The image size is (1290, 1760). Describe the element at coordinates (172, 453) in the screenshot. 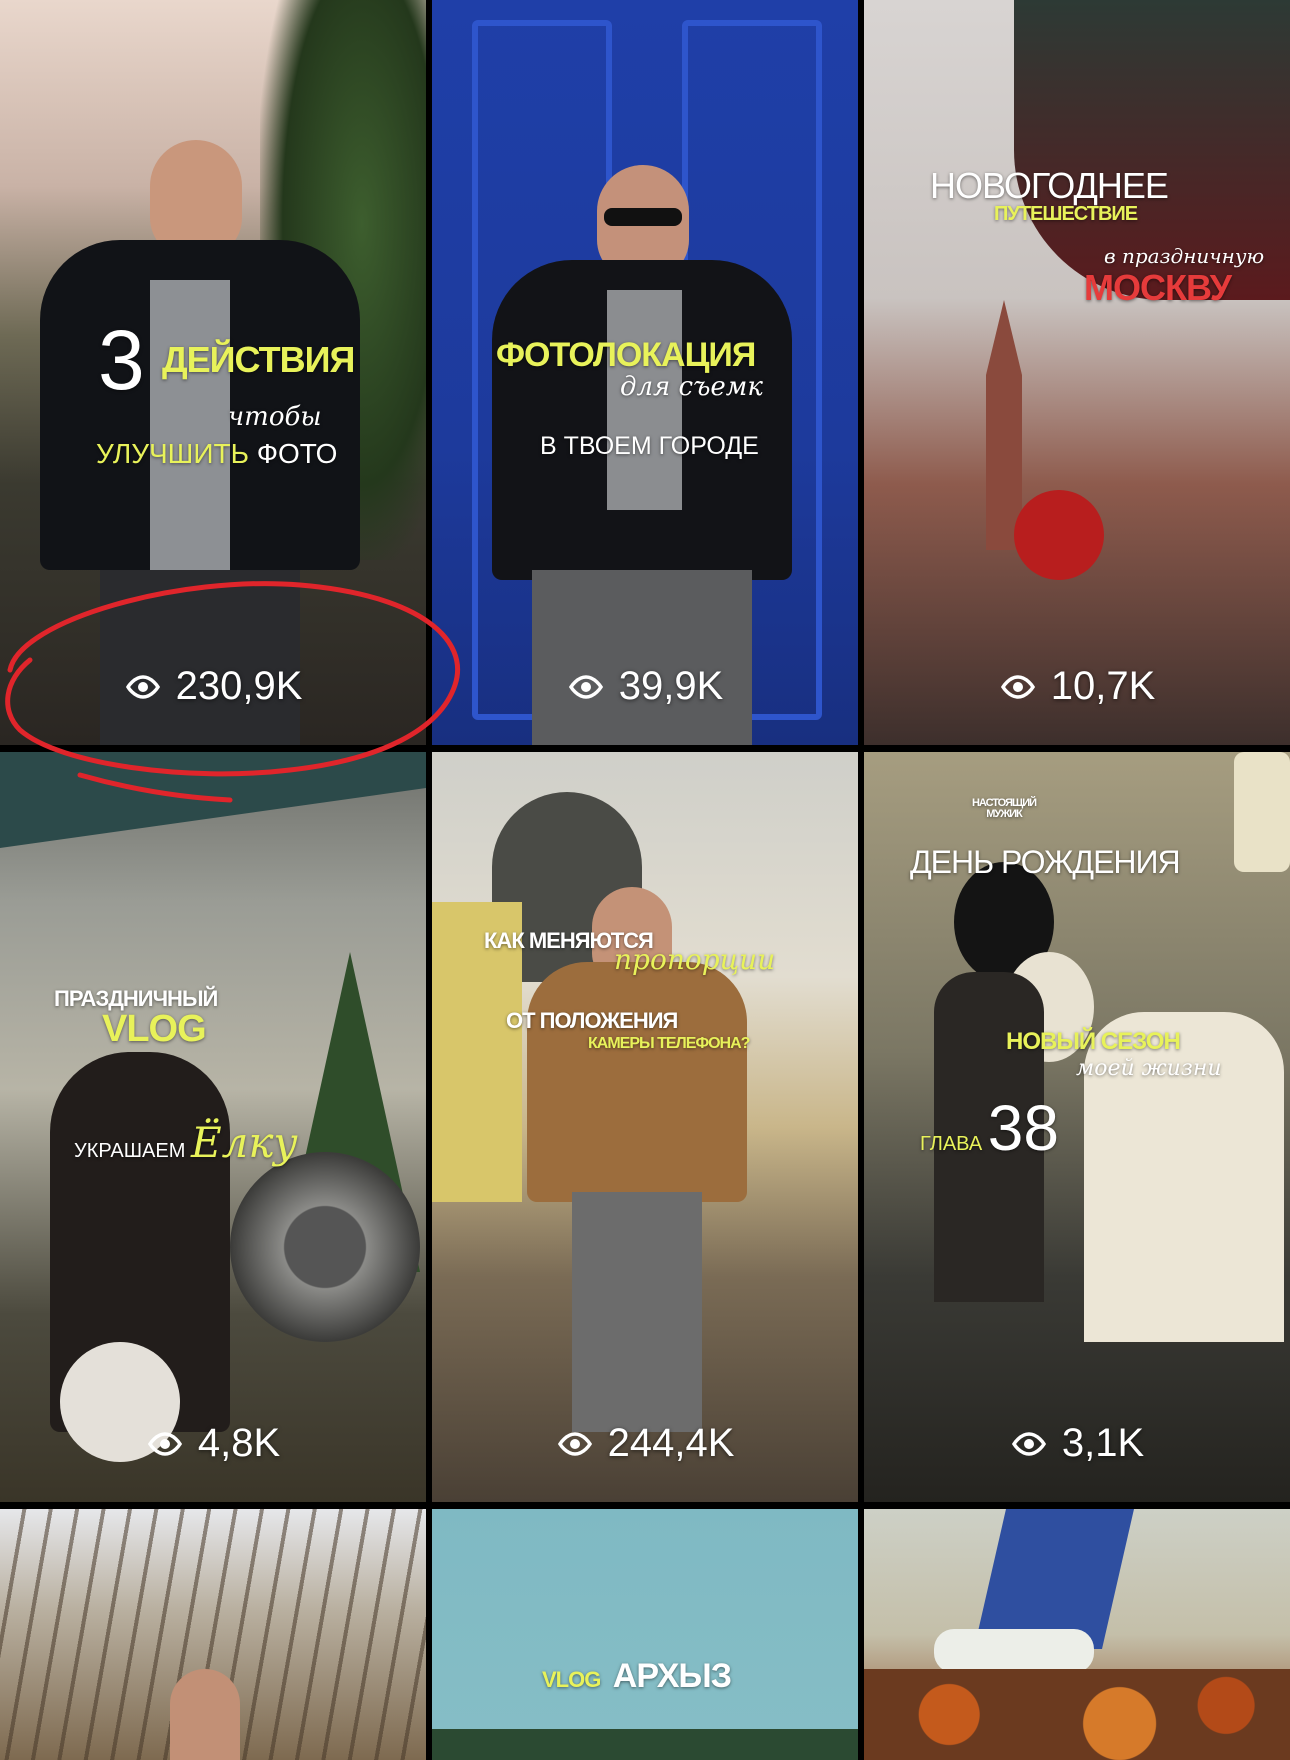

I see `overlay-line-3a: УЛУЧШИТЬ` at that location.